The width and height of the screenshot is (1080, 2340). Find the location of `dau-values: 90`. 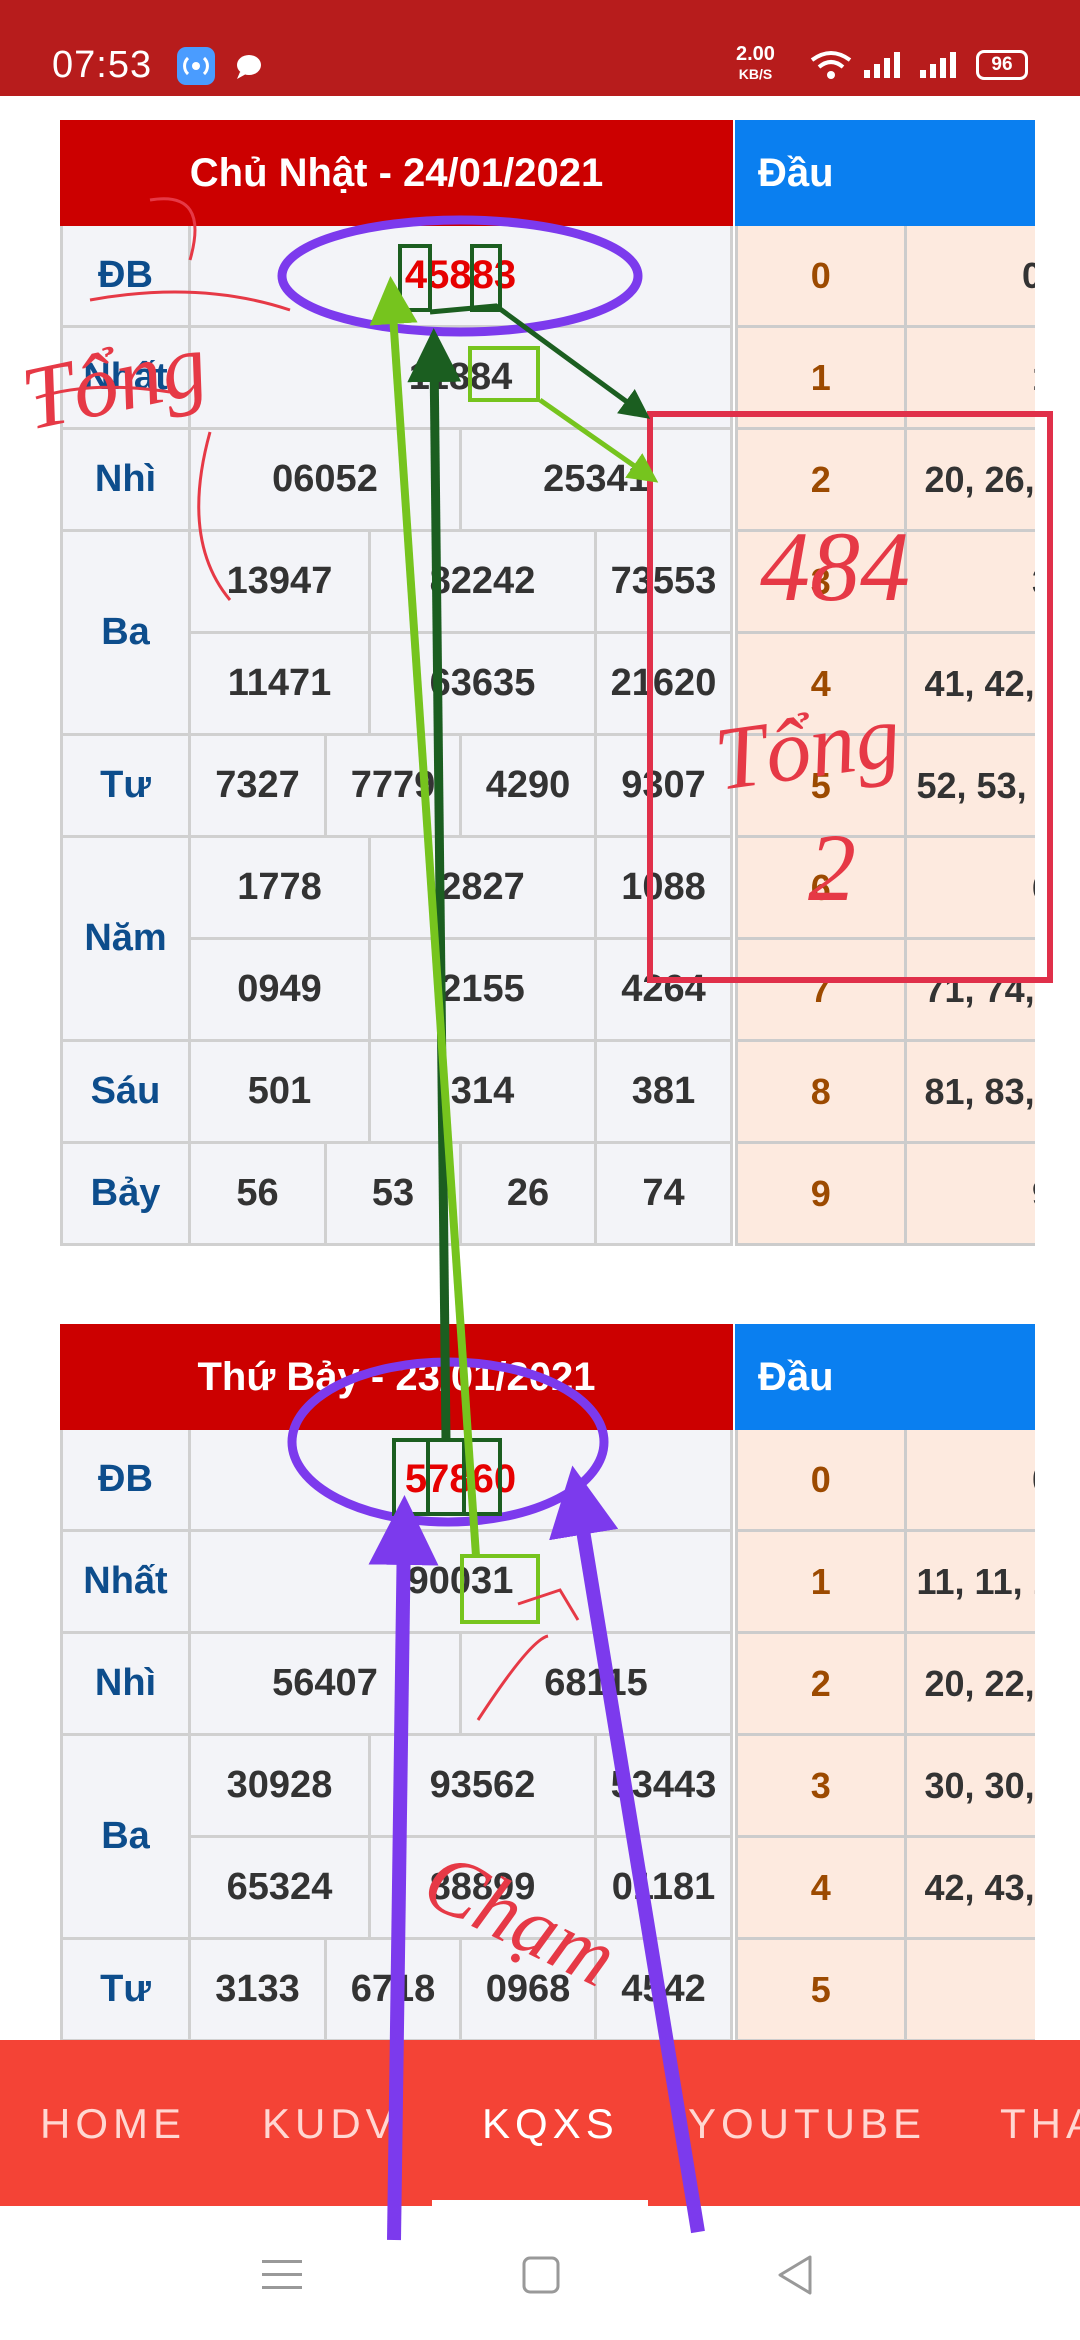

dau-values: 90 is located at coordinates (969, 1193).